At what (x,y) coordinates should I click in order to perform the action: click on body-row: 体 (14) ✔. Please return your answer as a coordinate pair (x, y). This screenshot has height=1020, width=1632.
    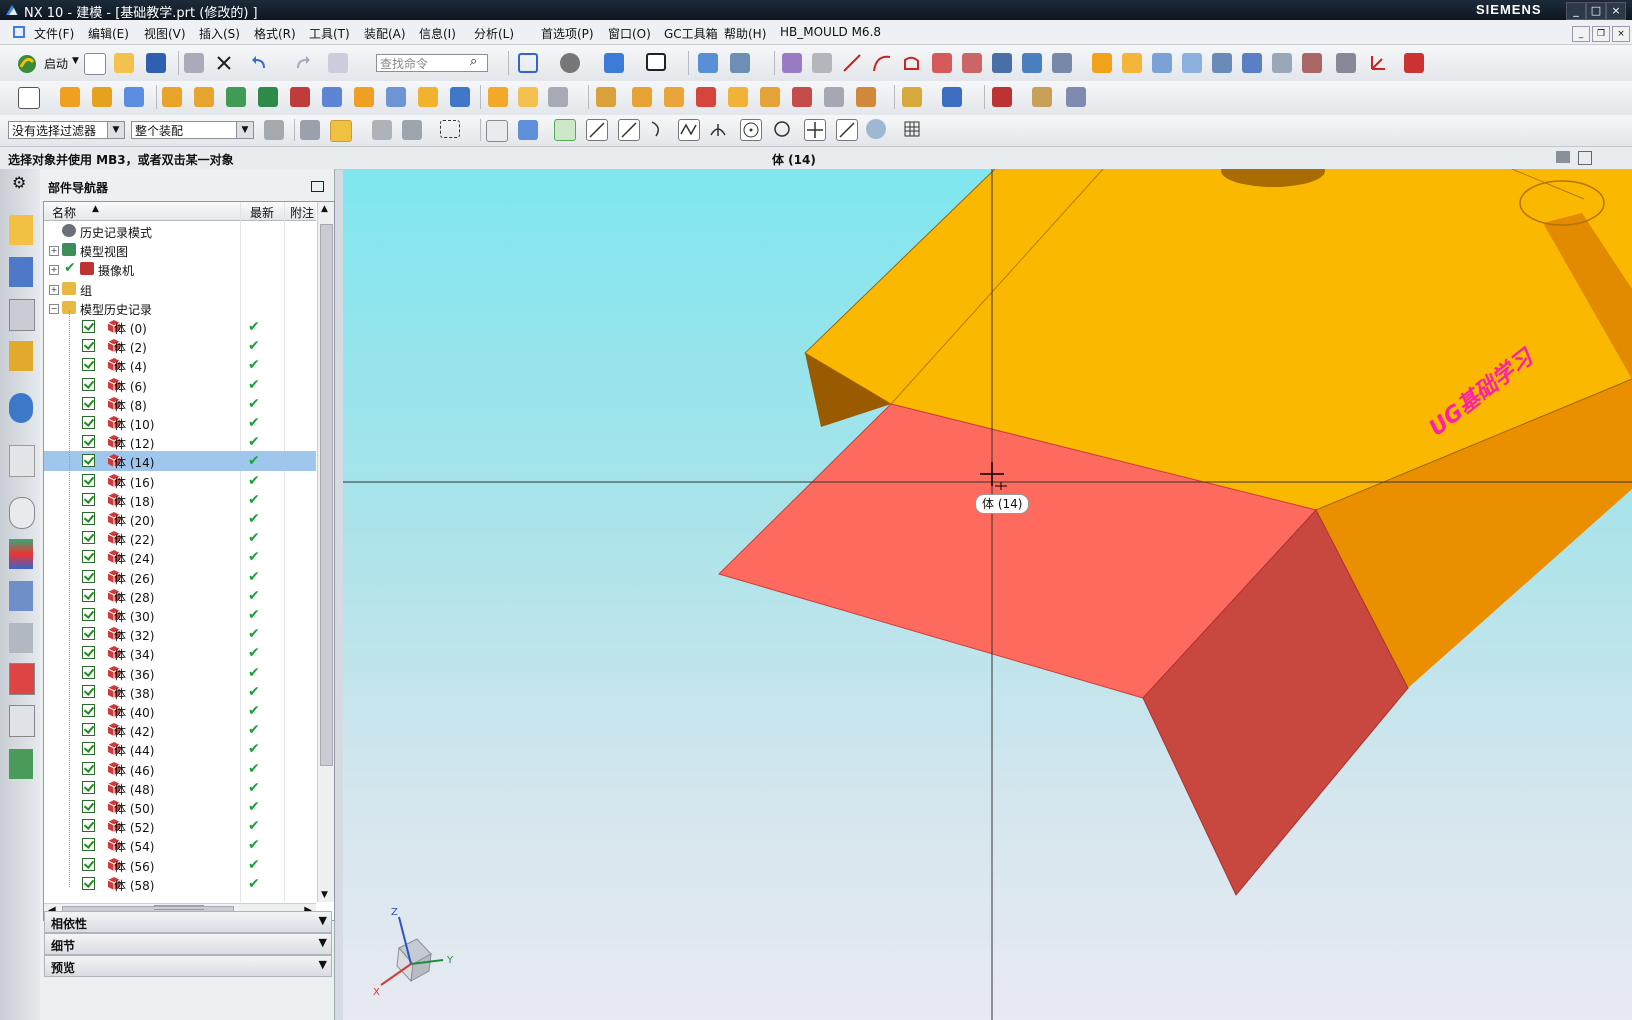
    Looking at the image, I should click on (180, 461).